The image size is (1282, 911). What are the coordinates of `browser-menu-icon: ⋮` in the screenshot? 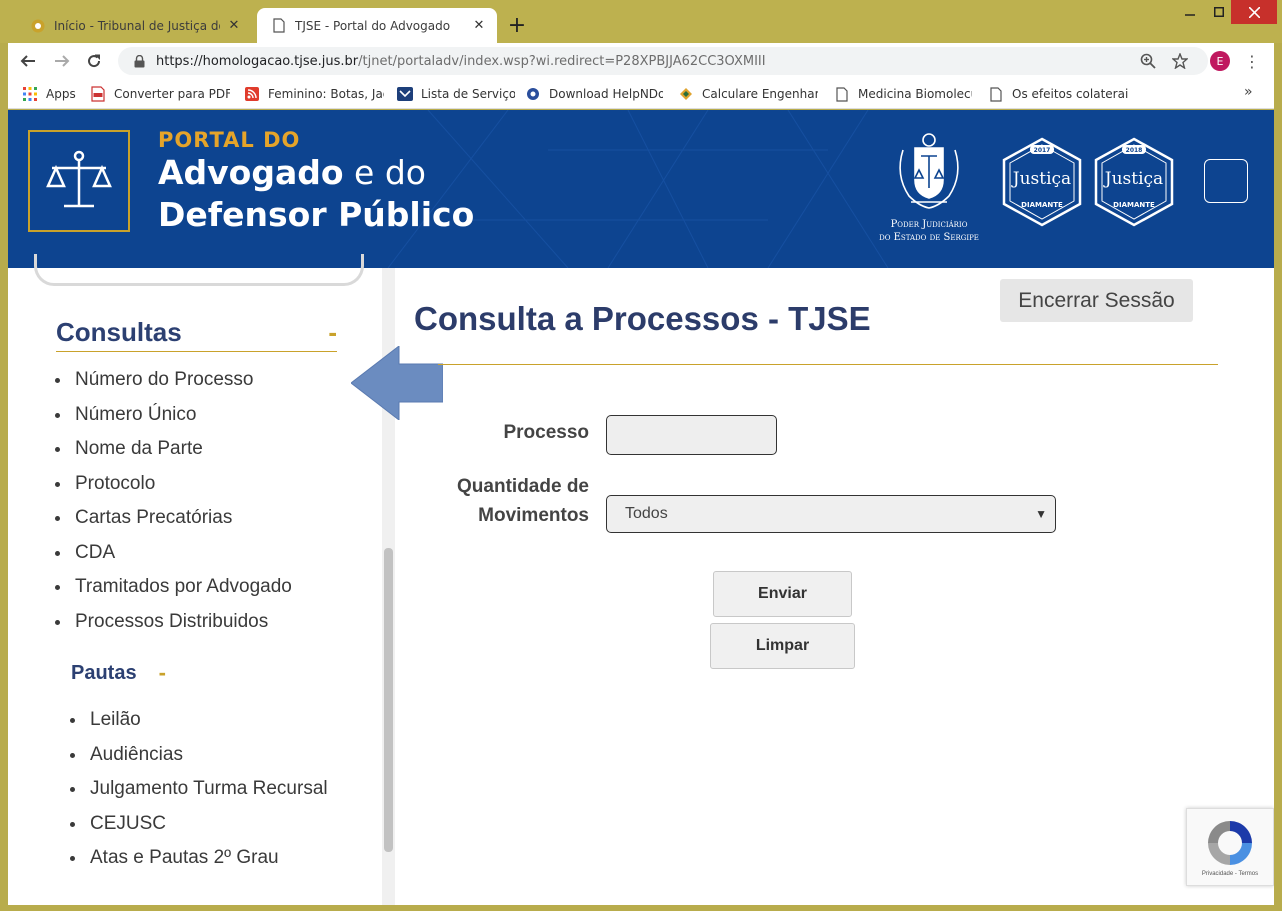 It's located at (1252, 61).